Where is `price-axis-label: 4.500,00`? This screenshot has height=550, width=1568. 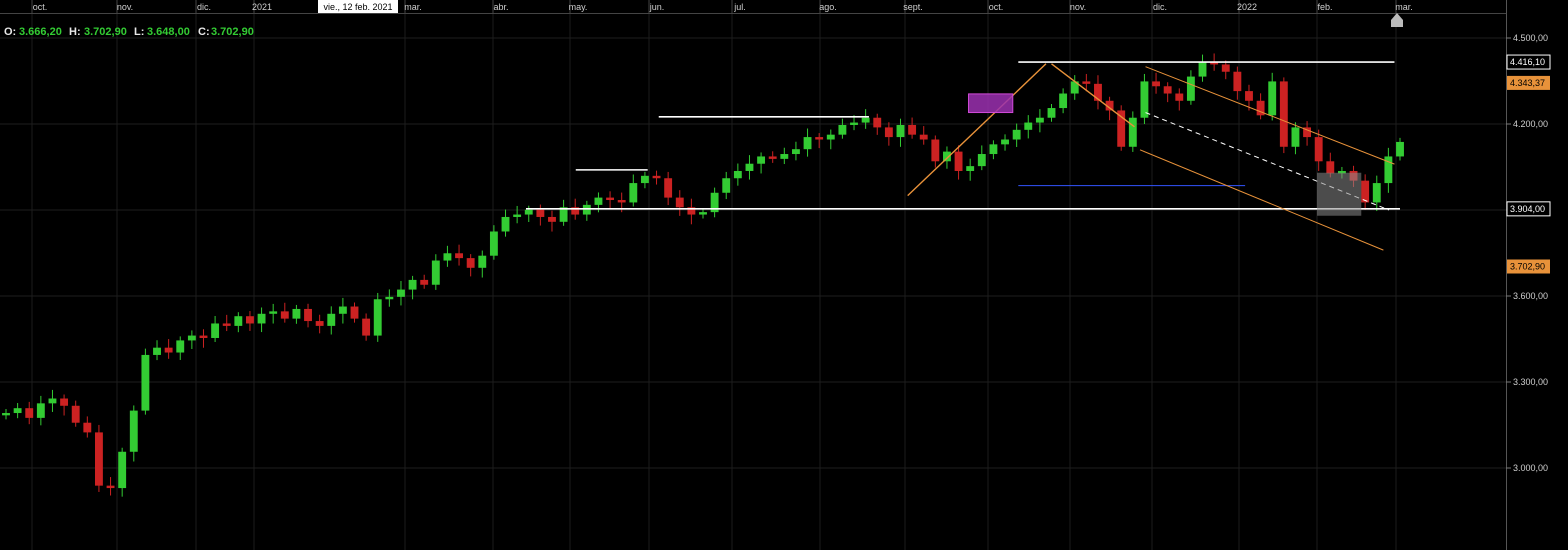 price-axis-label: 4.500,00 is located at coordinates (1530, 38).